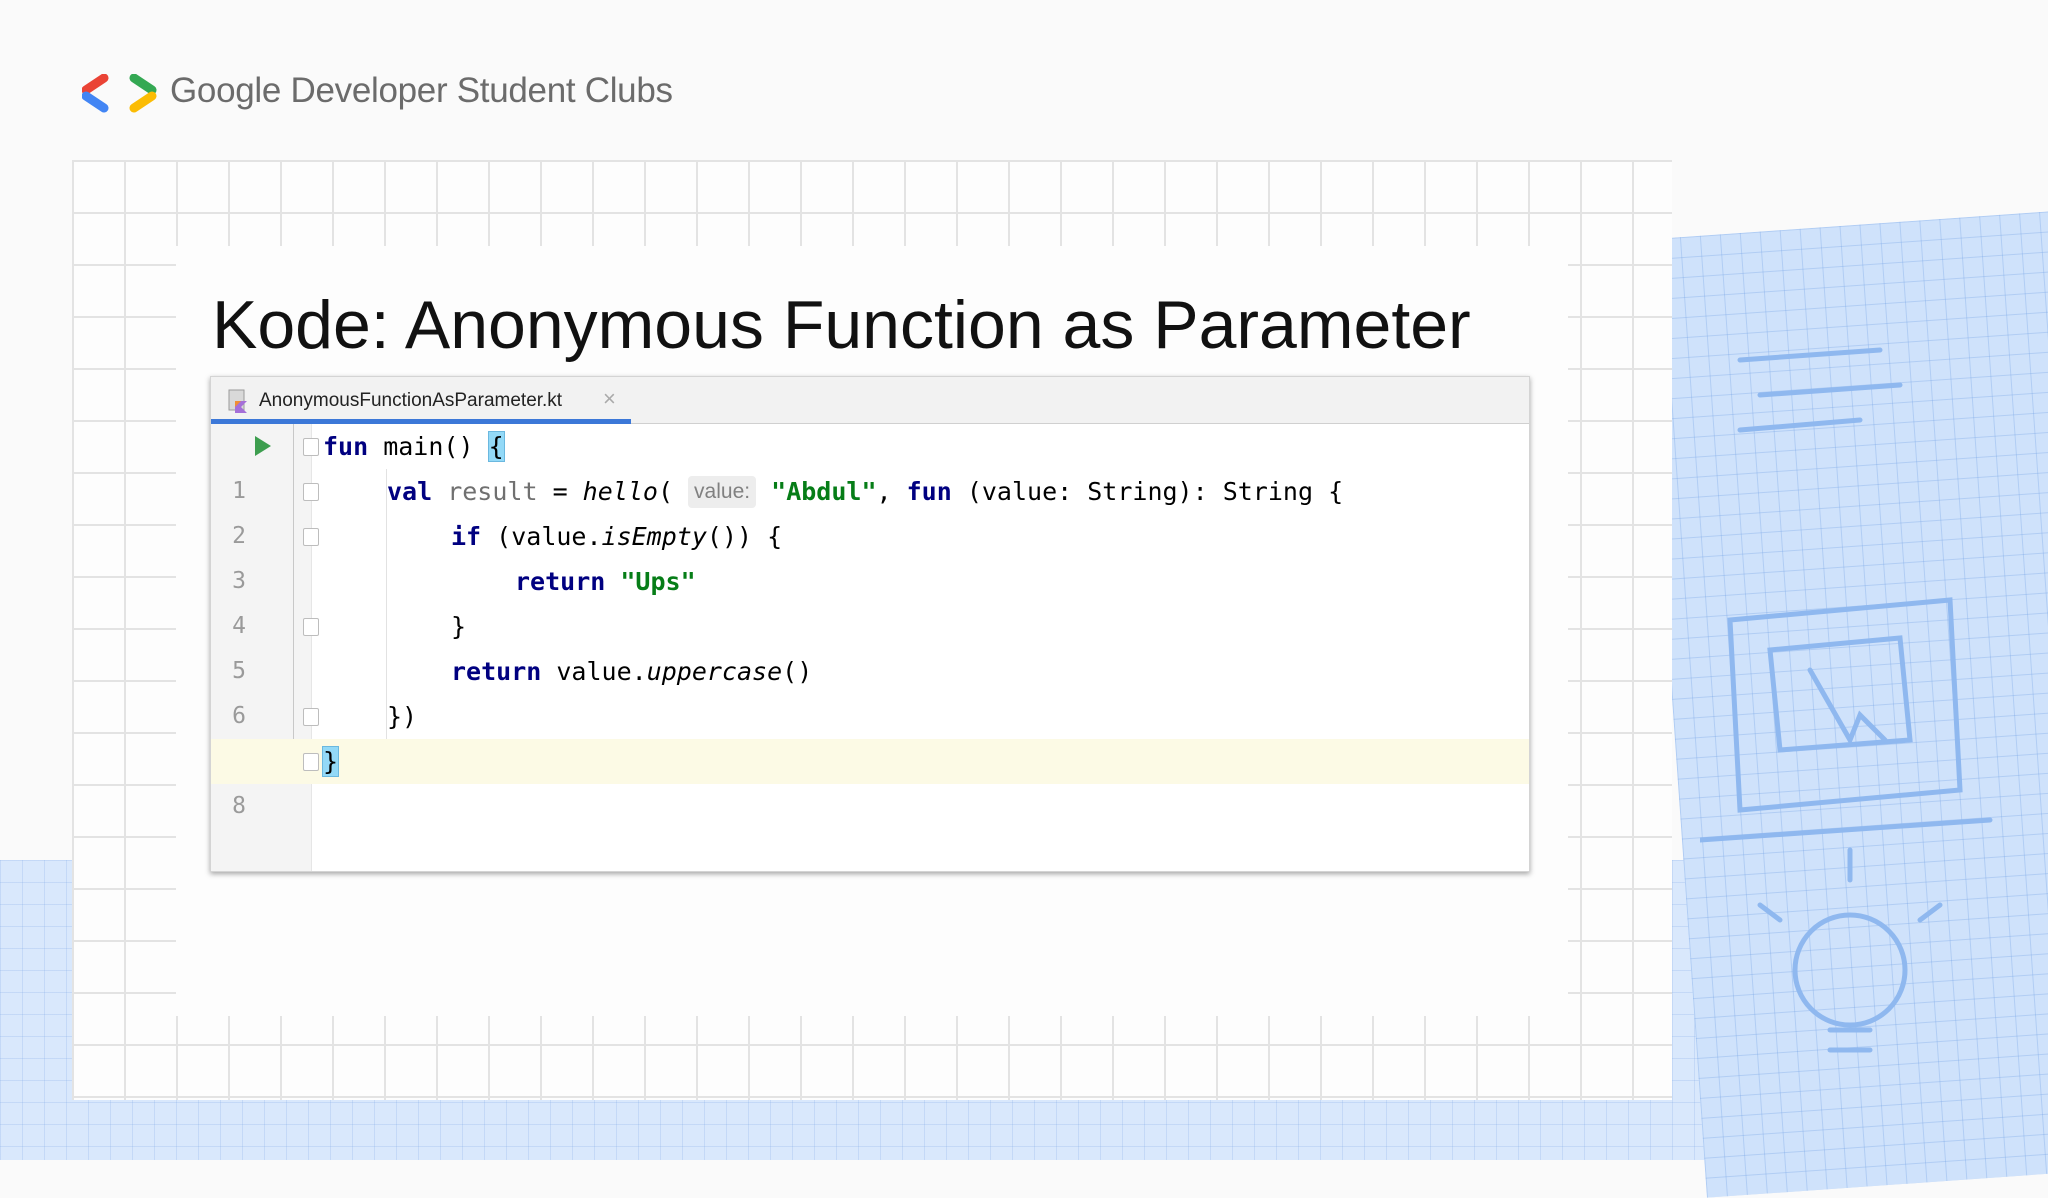  I want to click on gdsc-logo-text: Google Developer Student Clubs, so click(421, 90).